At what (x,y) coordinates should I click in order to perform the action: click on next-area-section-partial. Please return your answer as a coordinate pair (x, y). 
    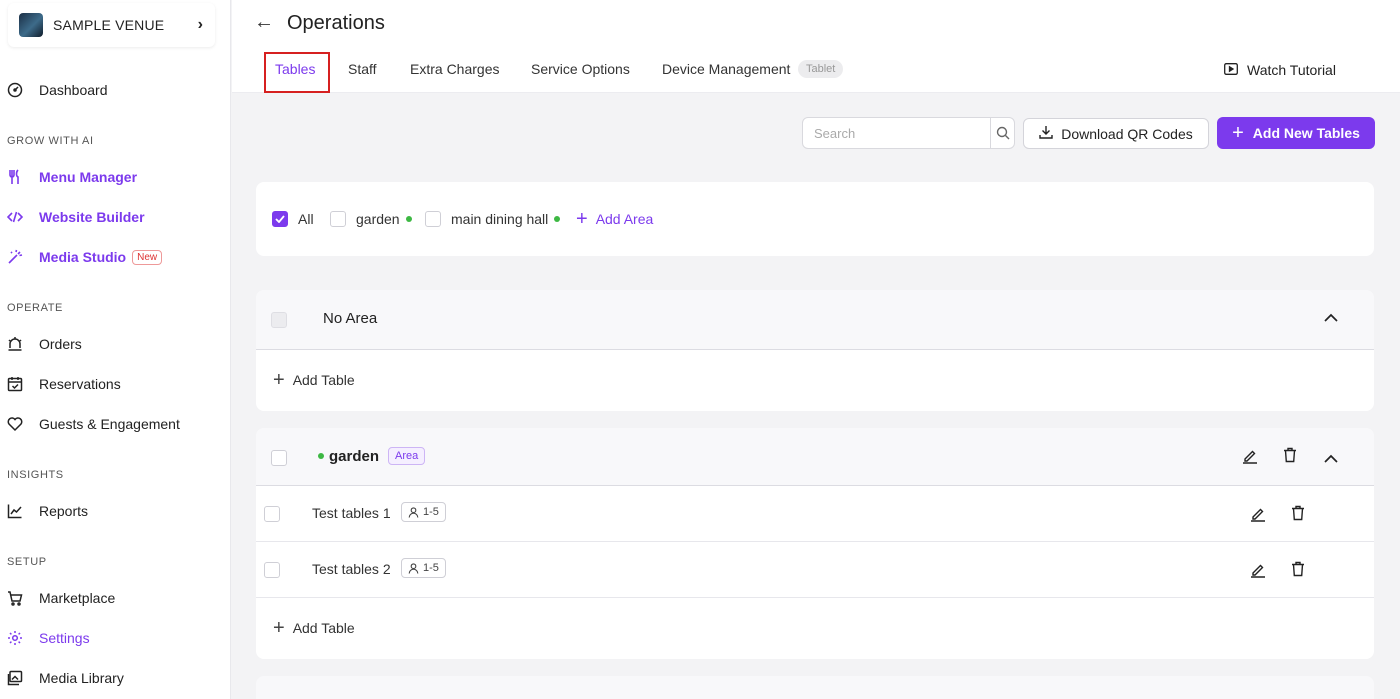
    Looking at the image, I should click on (815, 687).